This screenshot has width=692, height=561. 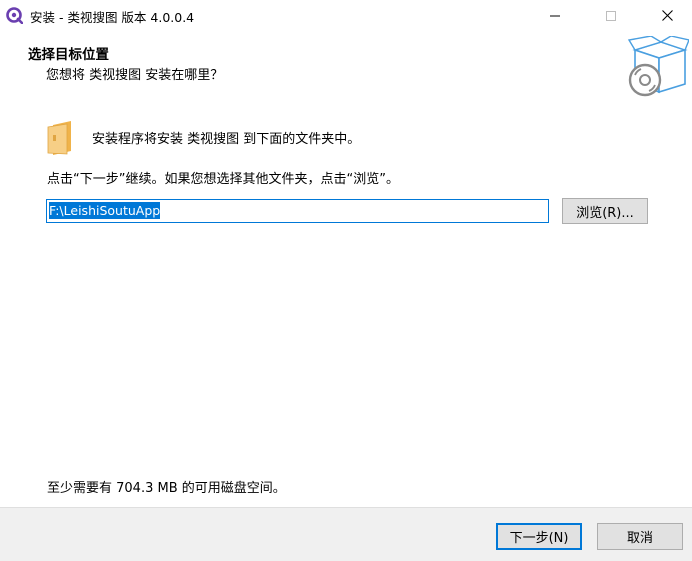 What do you see at coordinates (105, 210) in the screenshot?
I see `install-path-value: F:\LeishiSoutuApp` at bounding box center [105, 210].